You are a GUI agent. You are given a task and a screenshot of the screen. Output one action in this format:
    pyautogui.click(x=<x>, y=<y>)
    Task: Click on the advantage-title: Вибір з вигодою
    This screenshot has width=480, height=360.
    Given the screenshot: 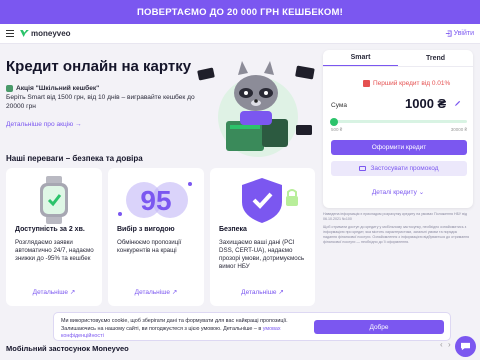 What is the action you would take?
    pyautogui.click(x=146, y=229)
    